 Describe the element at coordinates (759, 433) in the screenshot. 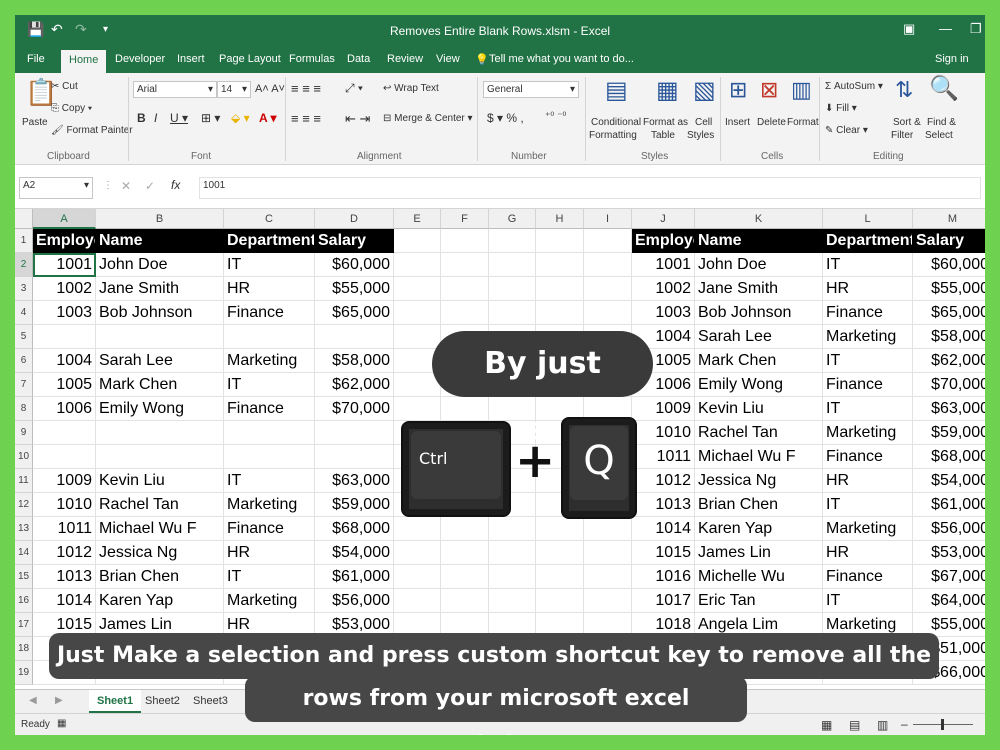

I see `right-table-cell: Rachel Tan` at that location.